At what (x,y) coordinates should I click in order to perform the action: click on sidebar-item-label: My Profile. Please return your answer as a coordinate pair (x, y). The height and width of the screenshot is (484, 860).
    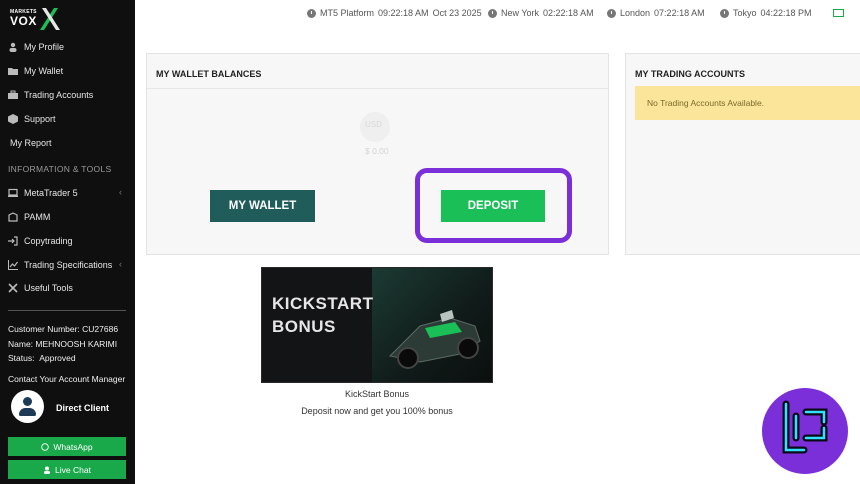
    Looking at the image, I should click on (44, 47).